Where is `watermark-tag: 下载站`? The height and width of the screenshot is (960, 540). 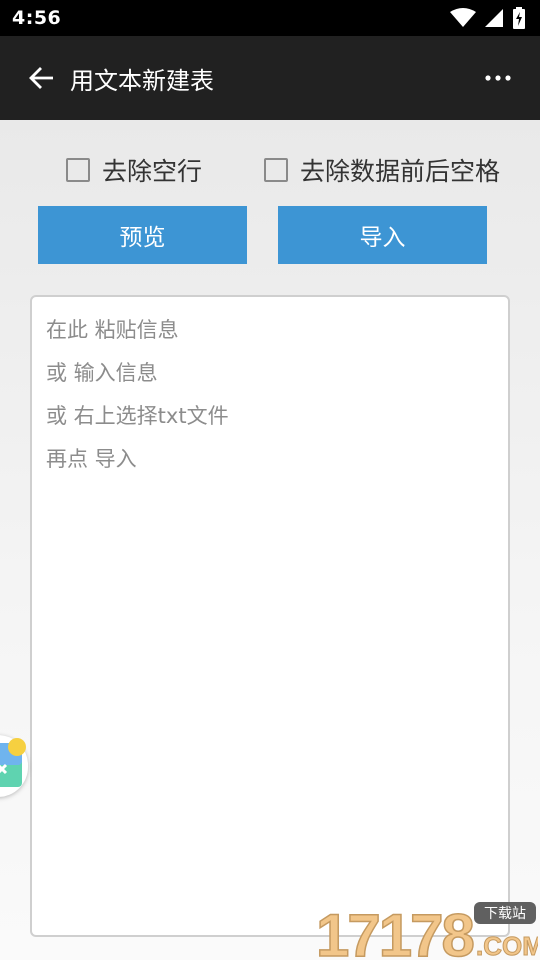
watermark-tag: 下载站 is located at coordinates (505, 914).